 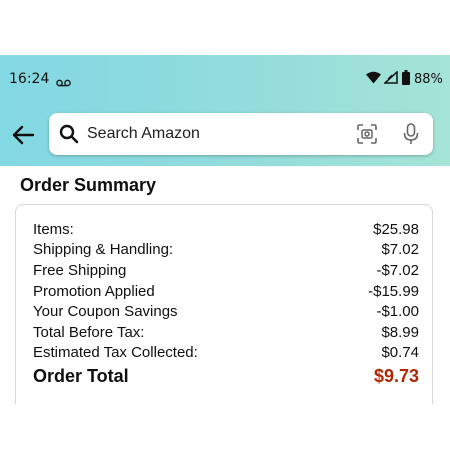 What do you see at coordinates (88, 185) in the screenshot?
I see `order-summary-title: Order Summary` at bounding box center [88, 185].